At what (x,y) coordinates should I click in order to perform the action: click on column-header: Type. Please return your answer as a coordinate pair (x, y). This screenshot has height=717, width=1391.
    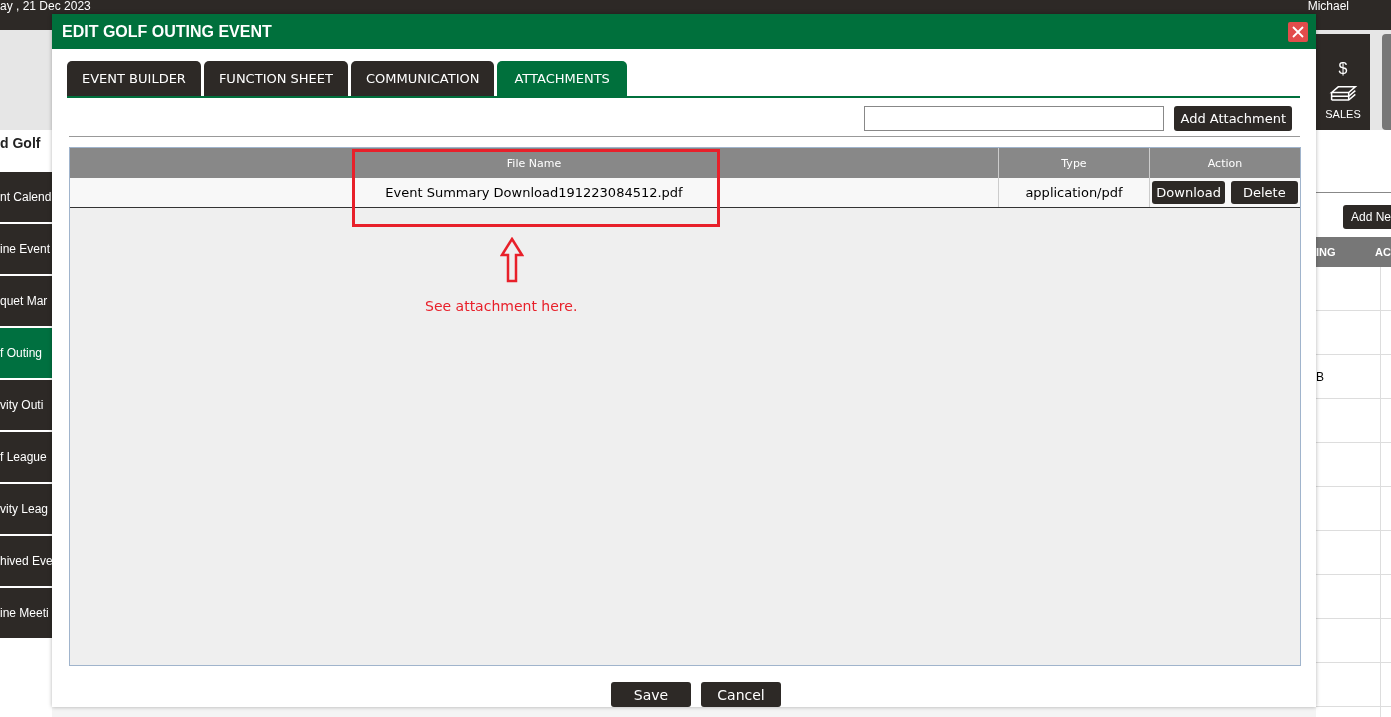
    Looking at the image, I should click on (1074, 163).